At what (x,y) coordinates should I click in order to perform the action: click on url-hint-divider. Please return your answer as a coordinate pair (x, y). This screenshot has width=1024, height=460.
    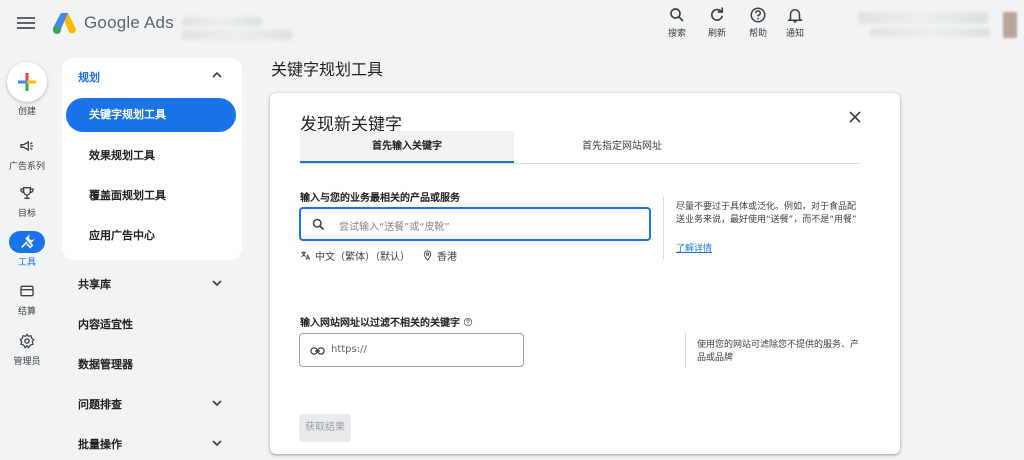
    Looking at the image, I should click on (685, 350).